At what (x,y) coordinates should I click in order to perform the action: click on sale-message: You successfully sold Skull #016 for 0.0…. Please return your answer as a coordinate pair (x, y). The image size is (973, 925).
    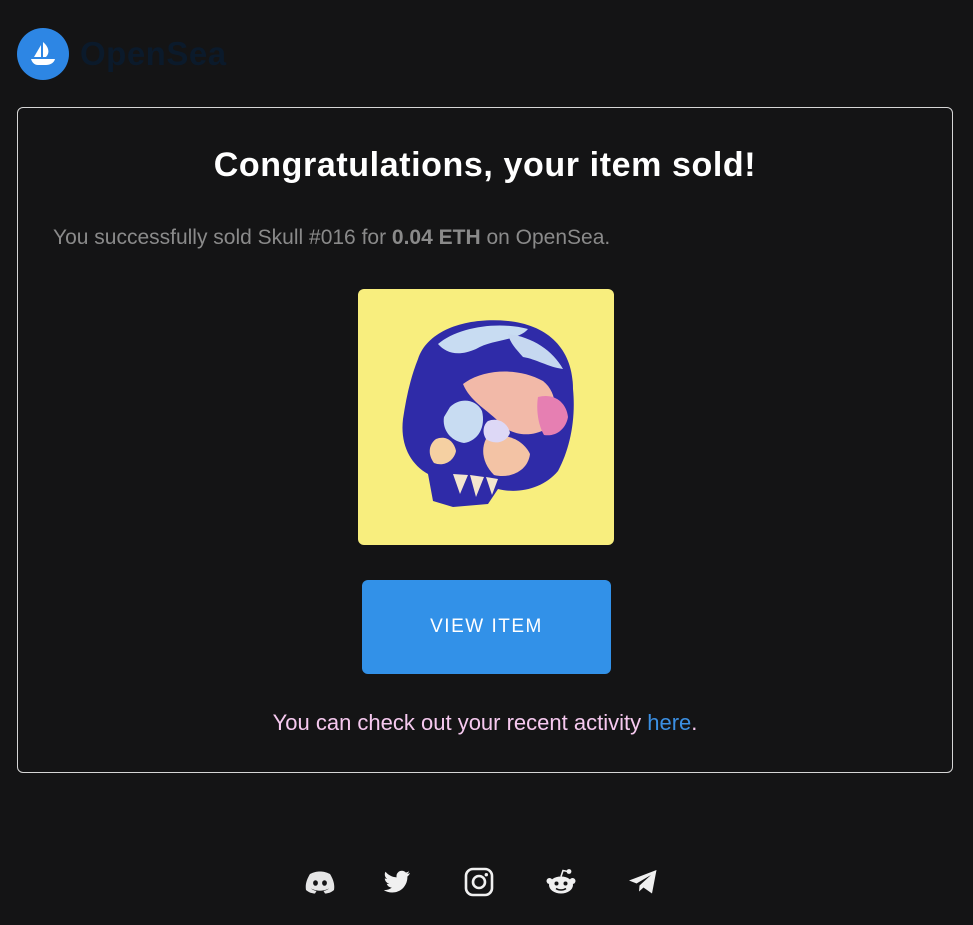
    Looking at the image, I should click on (331, 238).